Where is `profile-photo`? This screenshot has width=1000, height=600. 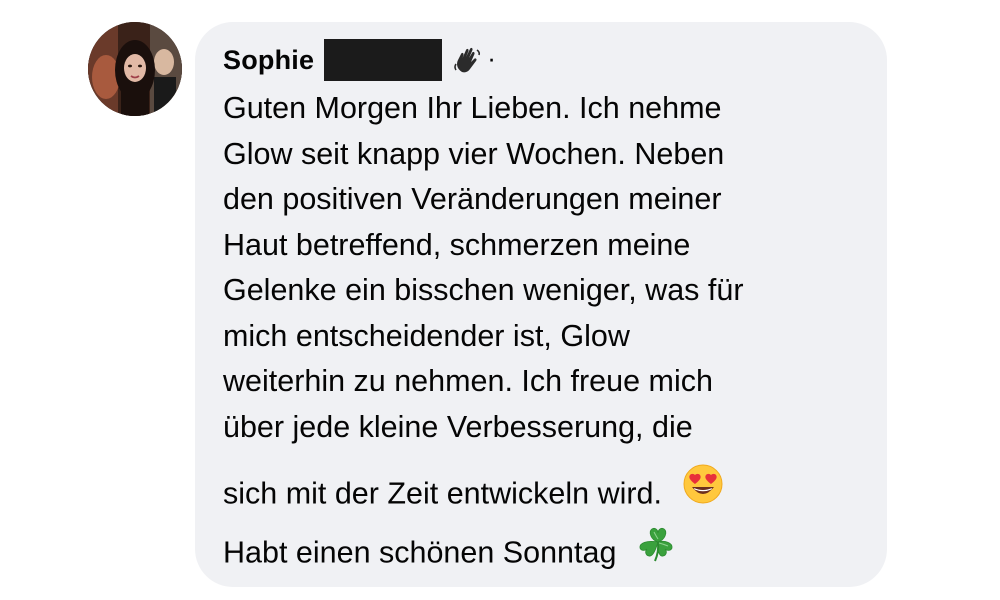
profile-photo is located at coordinates (135, 69).